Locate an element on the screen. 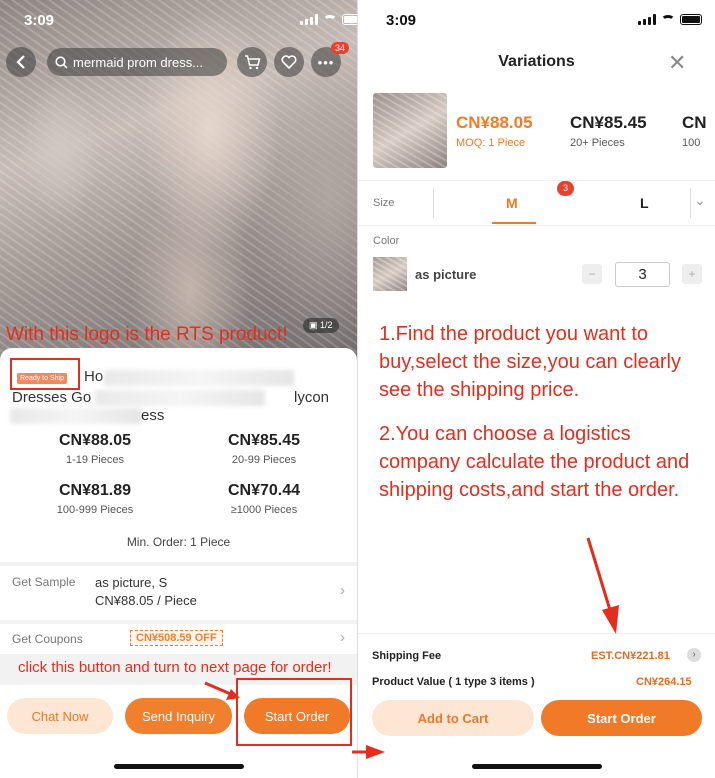 Image resolution: width=715 pixels, height=778 pixels. variation-price-tier: CN 100 is located at coordinates (694, 131).